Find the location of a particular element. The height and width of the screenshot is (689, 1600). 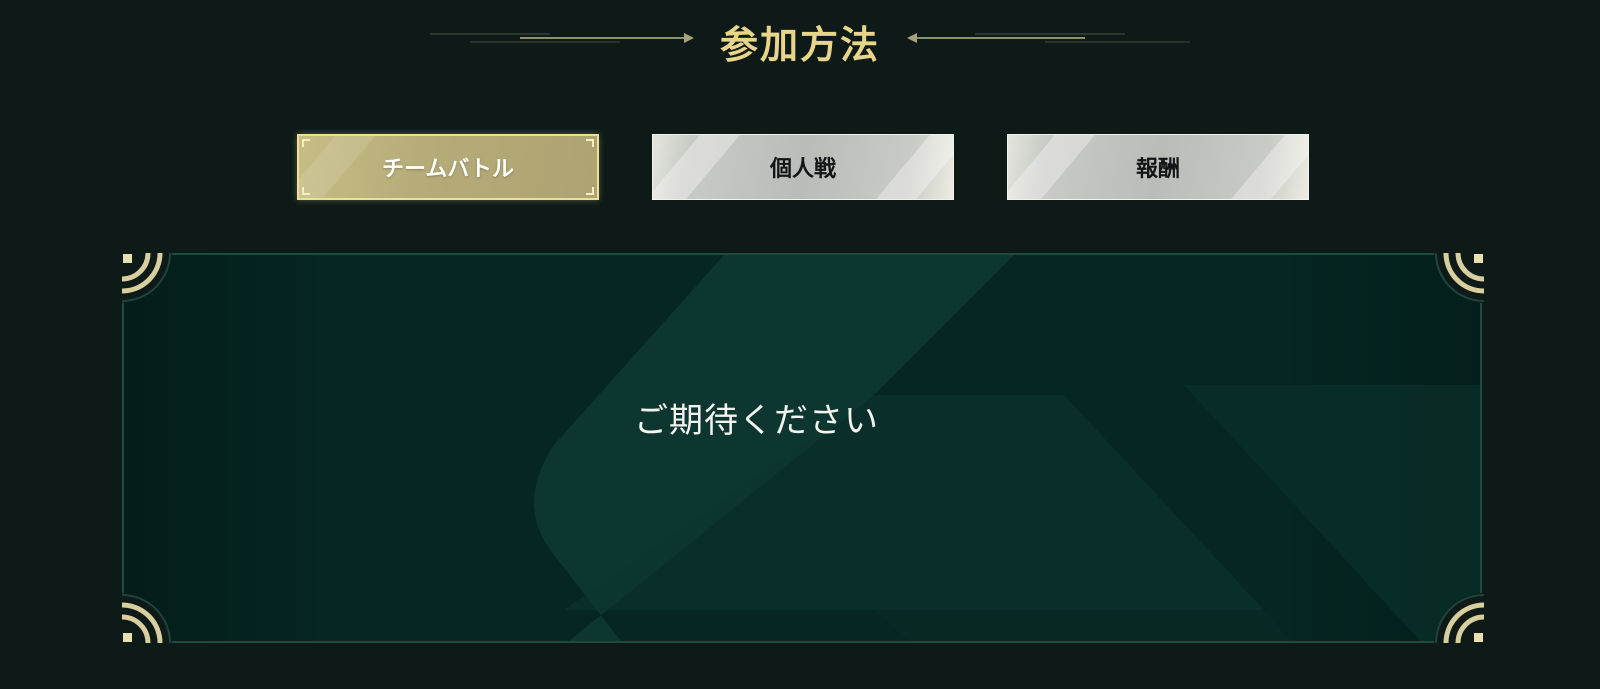

tab-label: チームバトル is located at coordinates (447, 169).